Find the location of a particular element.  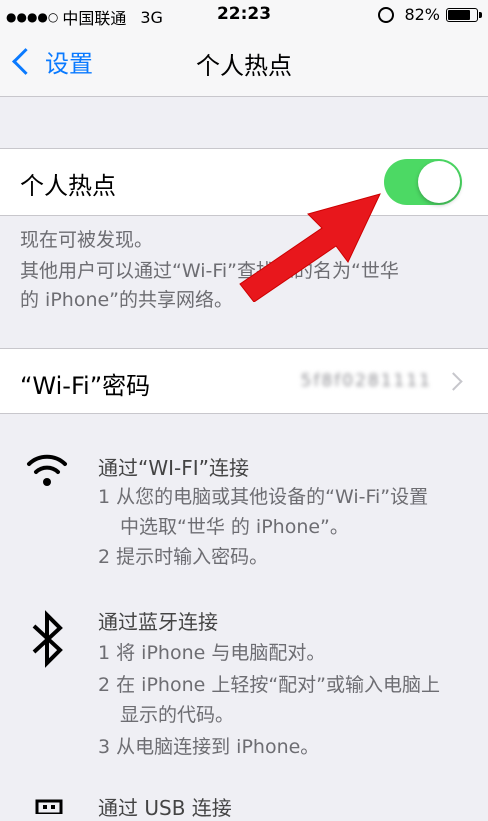

status-right: 82% is located at coordinates (430, 14).